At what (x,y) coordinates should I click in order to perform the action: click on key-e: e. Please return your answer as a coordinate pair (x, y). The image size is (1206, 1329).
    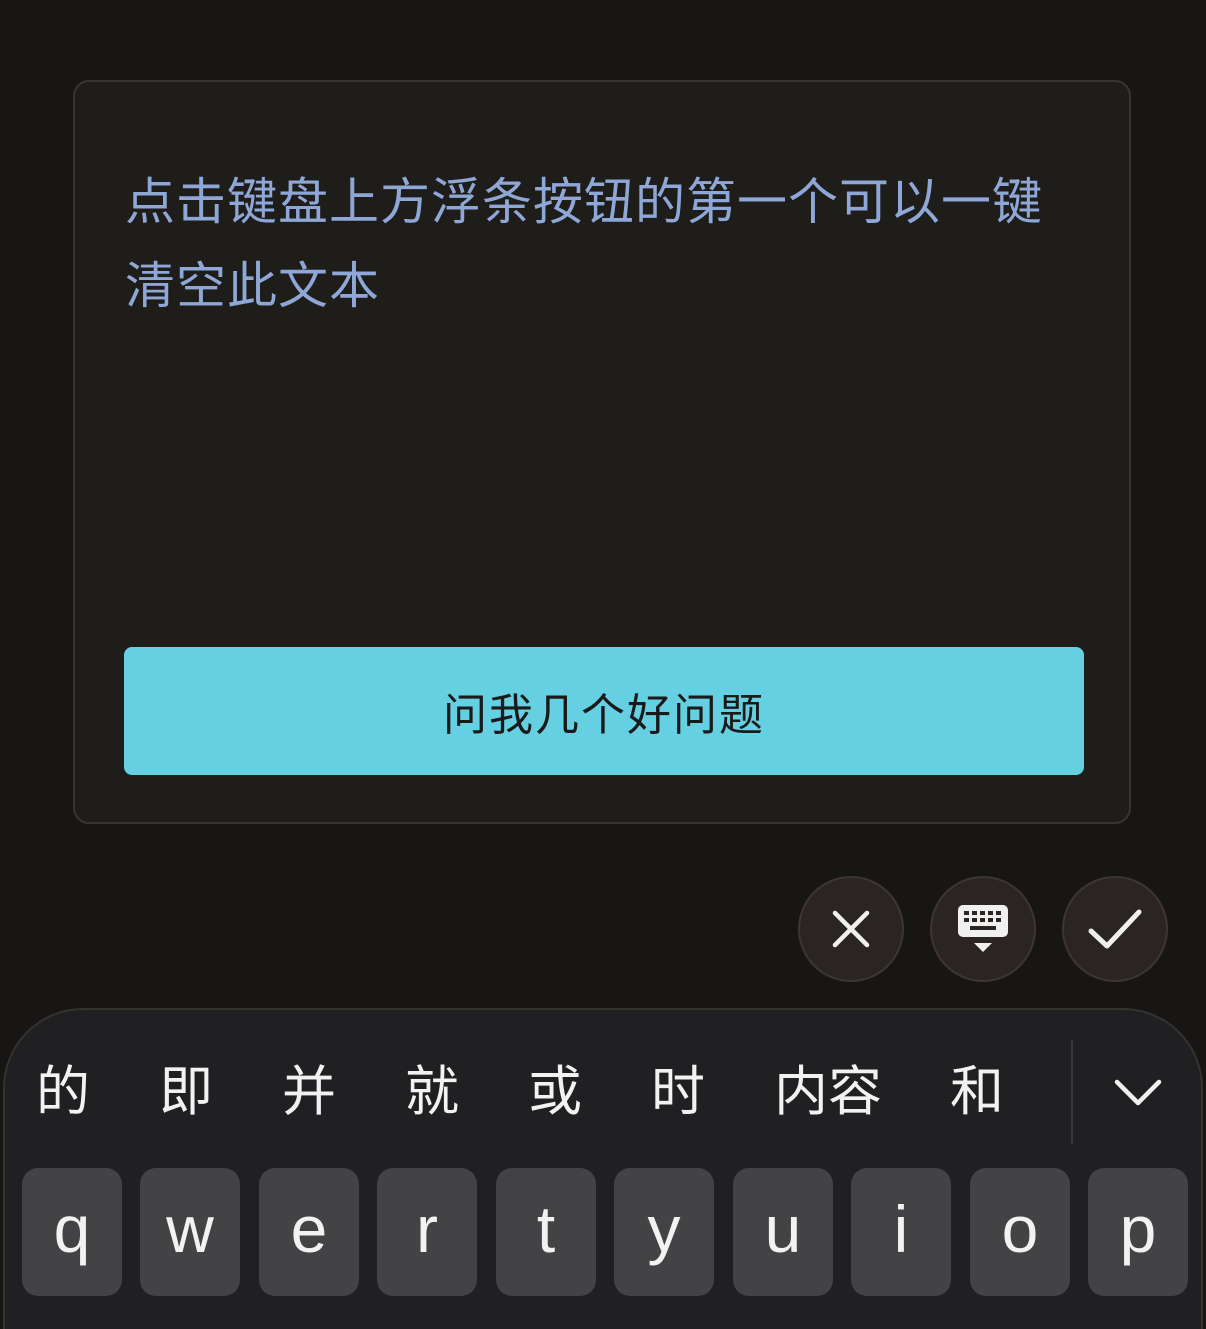
    Looking at the image, I should click on (309, 1232).